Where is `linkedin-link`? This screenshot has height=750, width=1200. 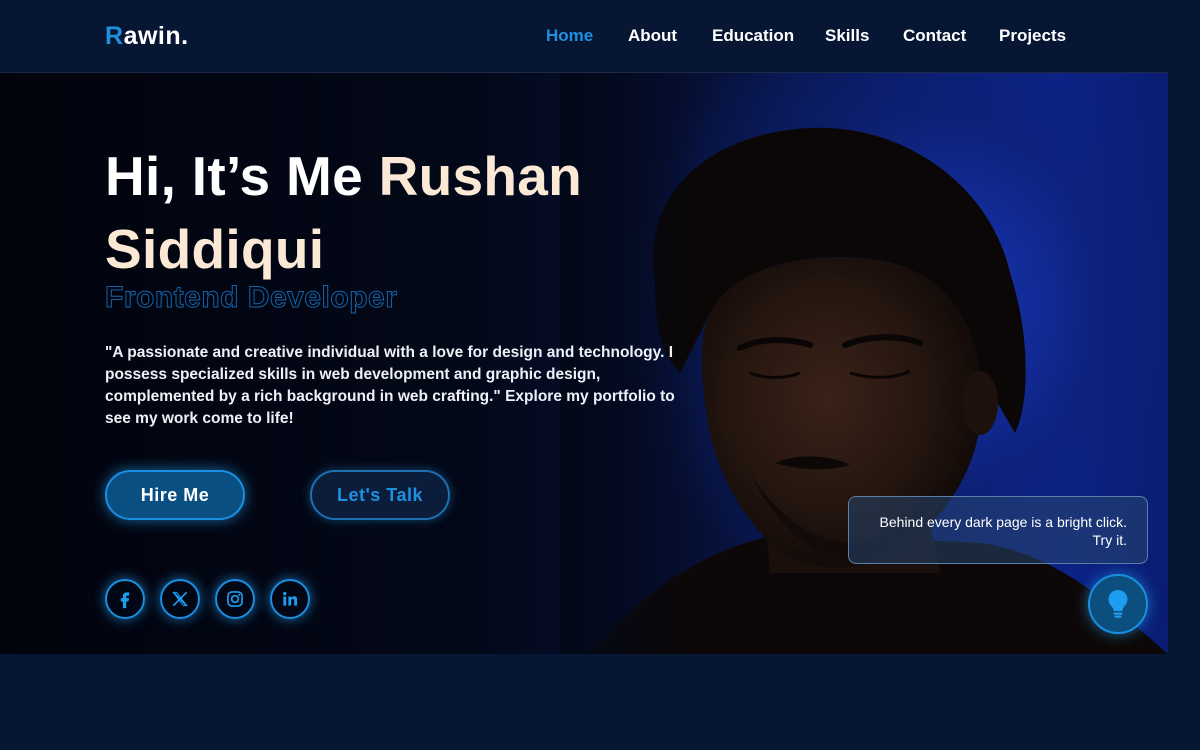 linkedin-link is located at coordinates (290, 599).